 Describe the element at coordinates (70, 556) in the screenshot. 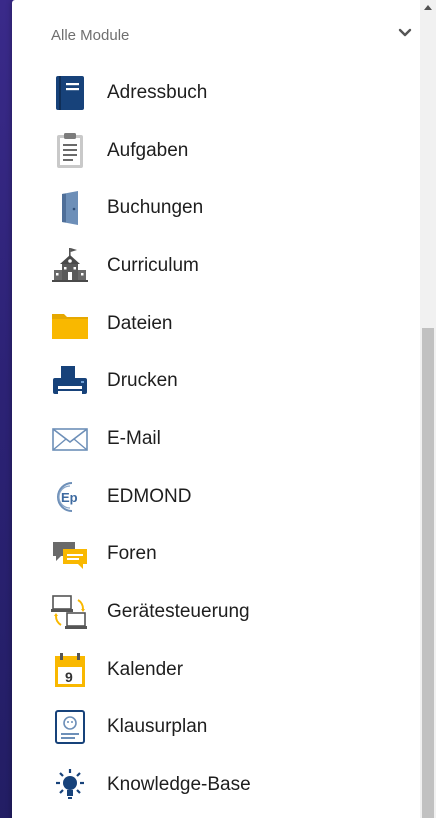

I see `chat-bubbles-icon` at that location.